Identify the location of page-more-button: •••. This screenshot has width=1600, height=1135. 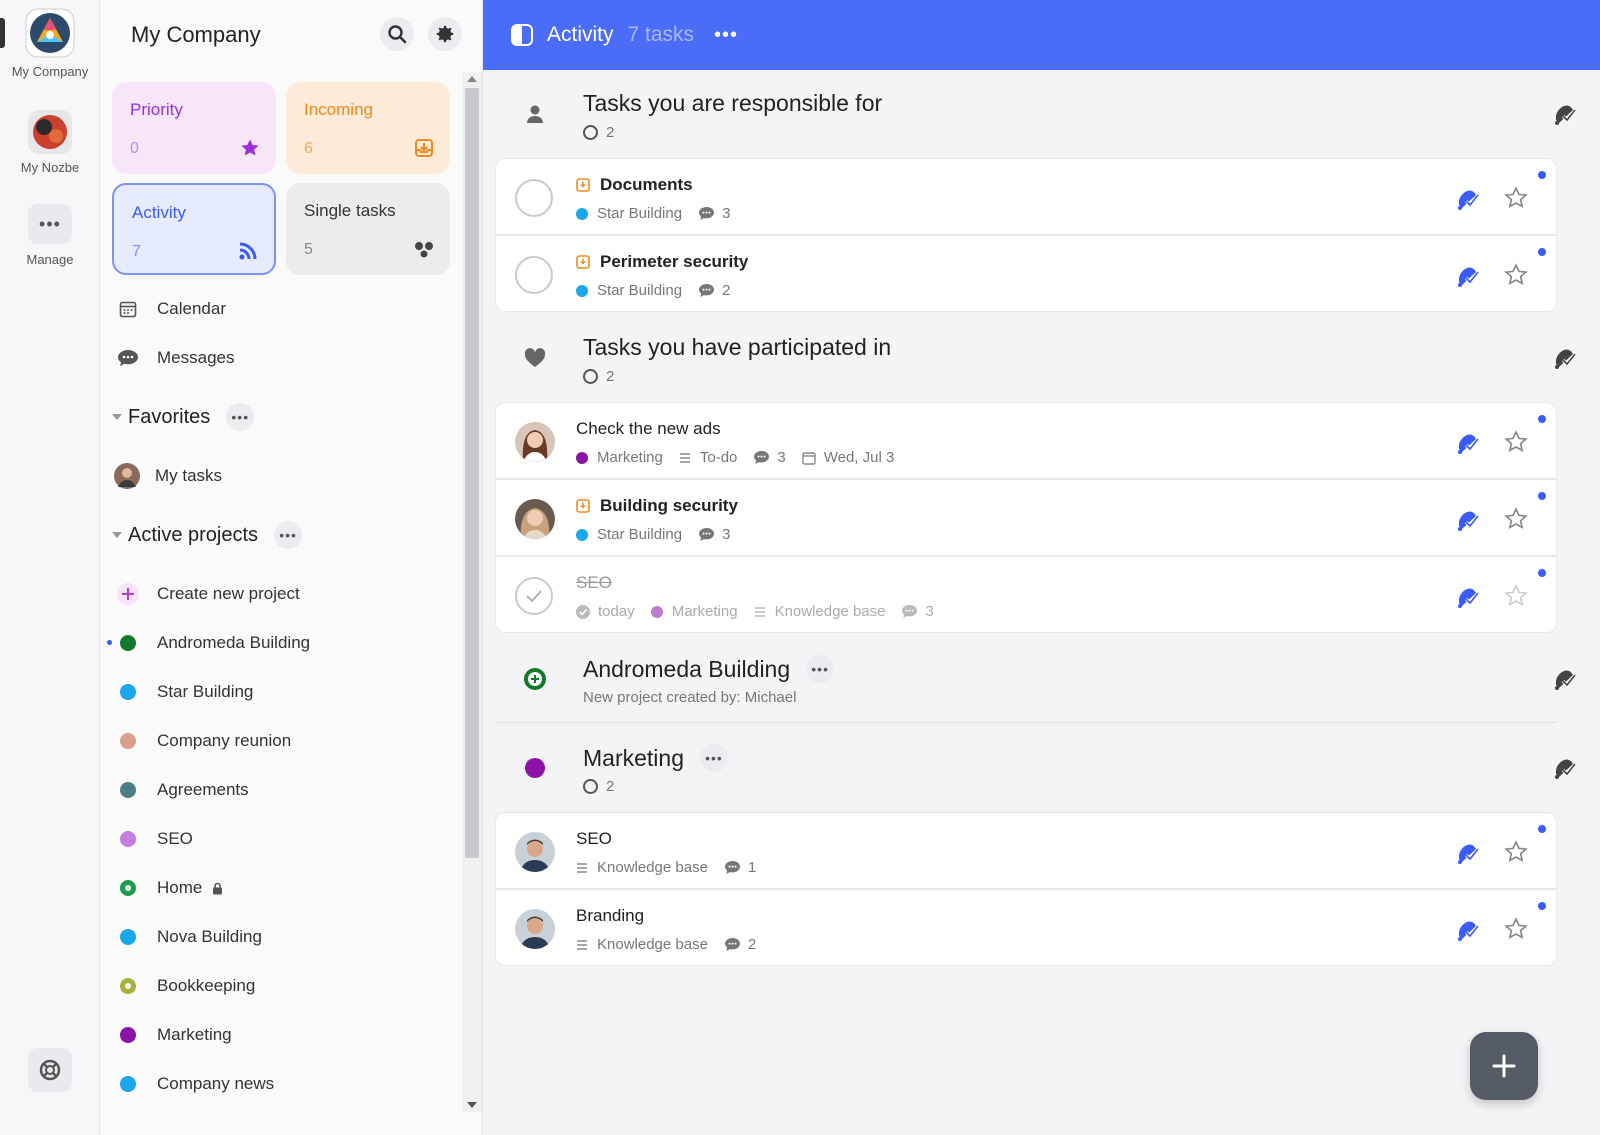
(726, 35).